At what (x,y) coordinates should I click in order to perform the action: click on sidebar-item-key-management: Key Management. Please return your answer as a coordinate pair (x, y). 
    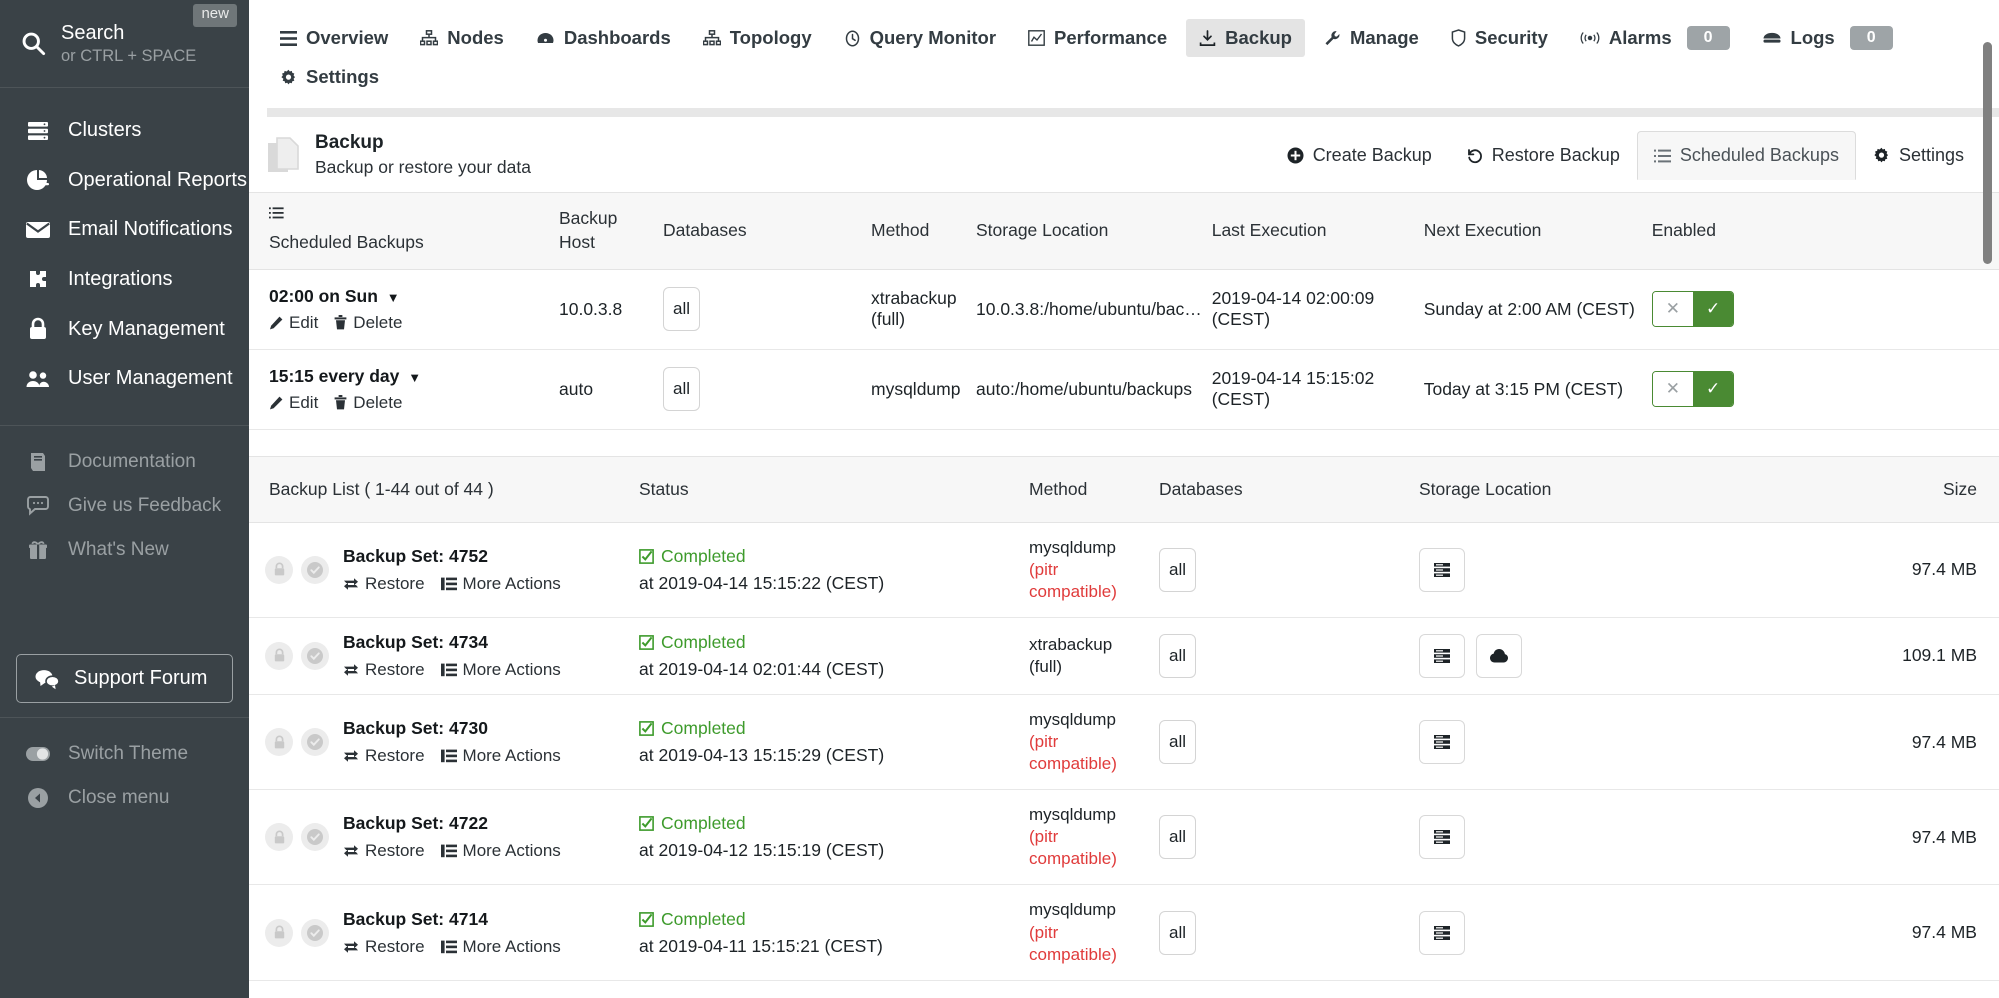
    Looking at the image, I should click on (124, 329).